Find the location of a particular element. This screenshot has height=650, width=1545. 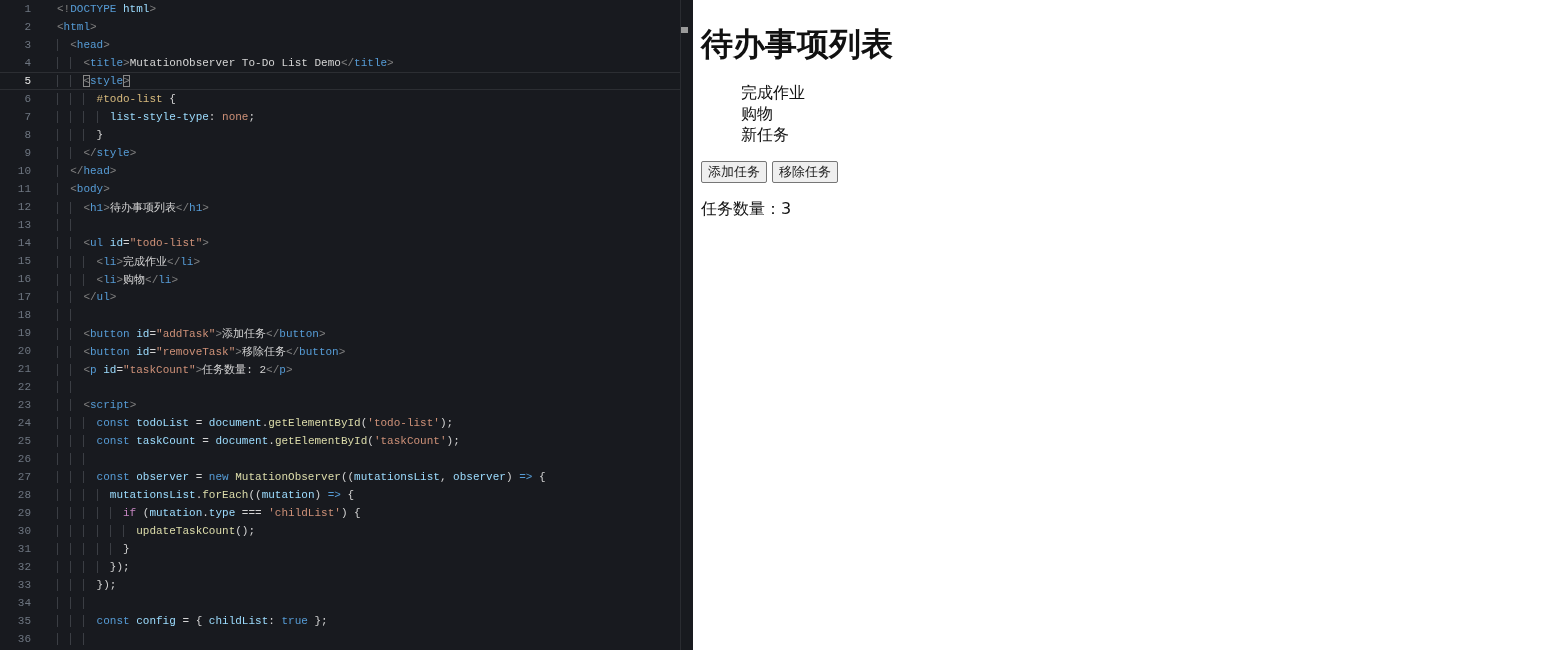

code-line: <li>购物</li> is located at coordinates (118, 279).